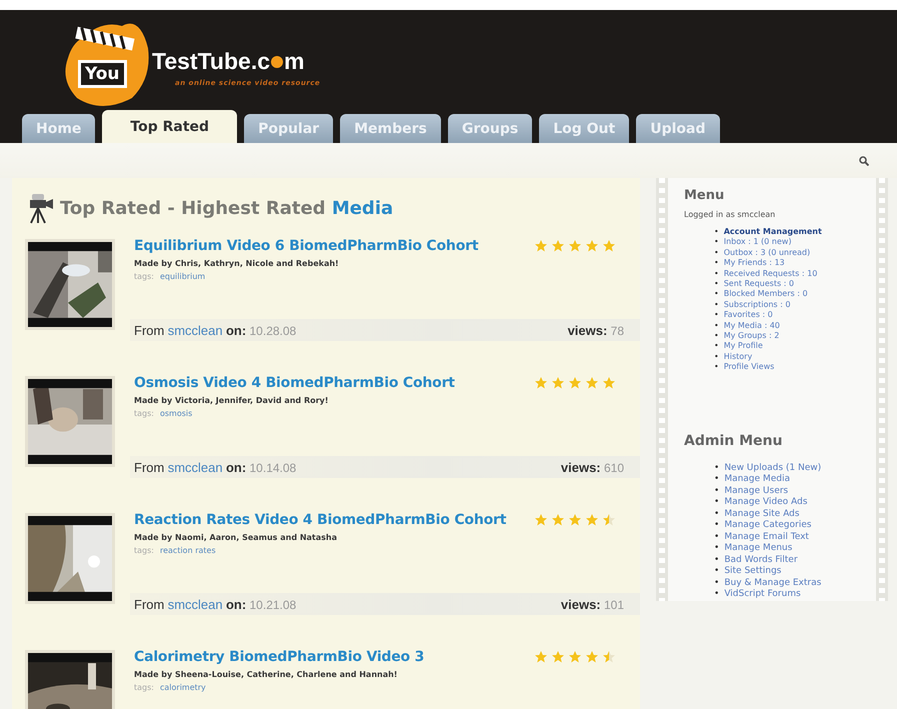 This screenshot has width=897, height=709. Describe the element at coordinates (766, 538) in the screenshot. I see `menu-link: Manage Email Text` at that location.